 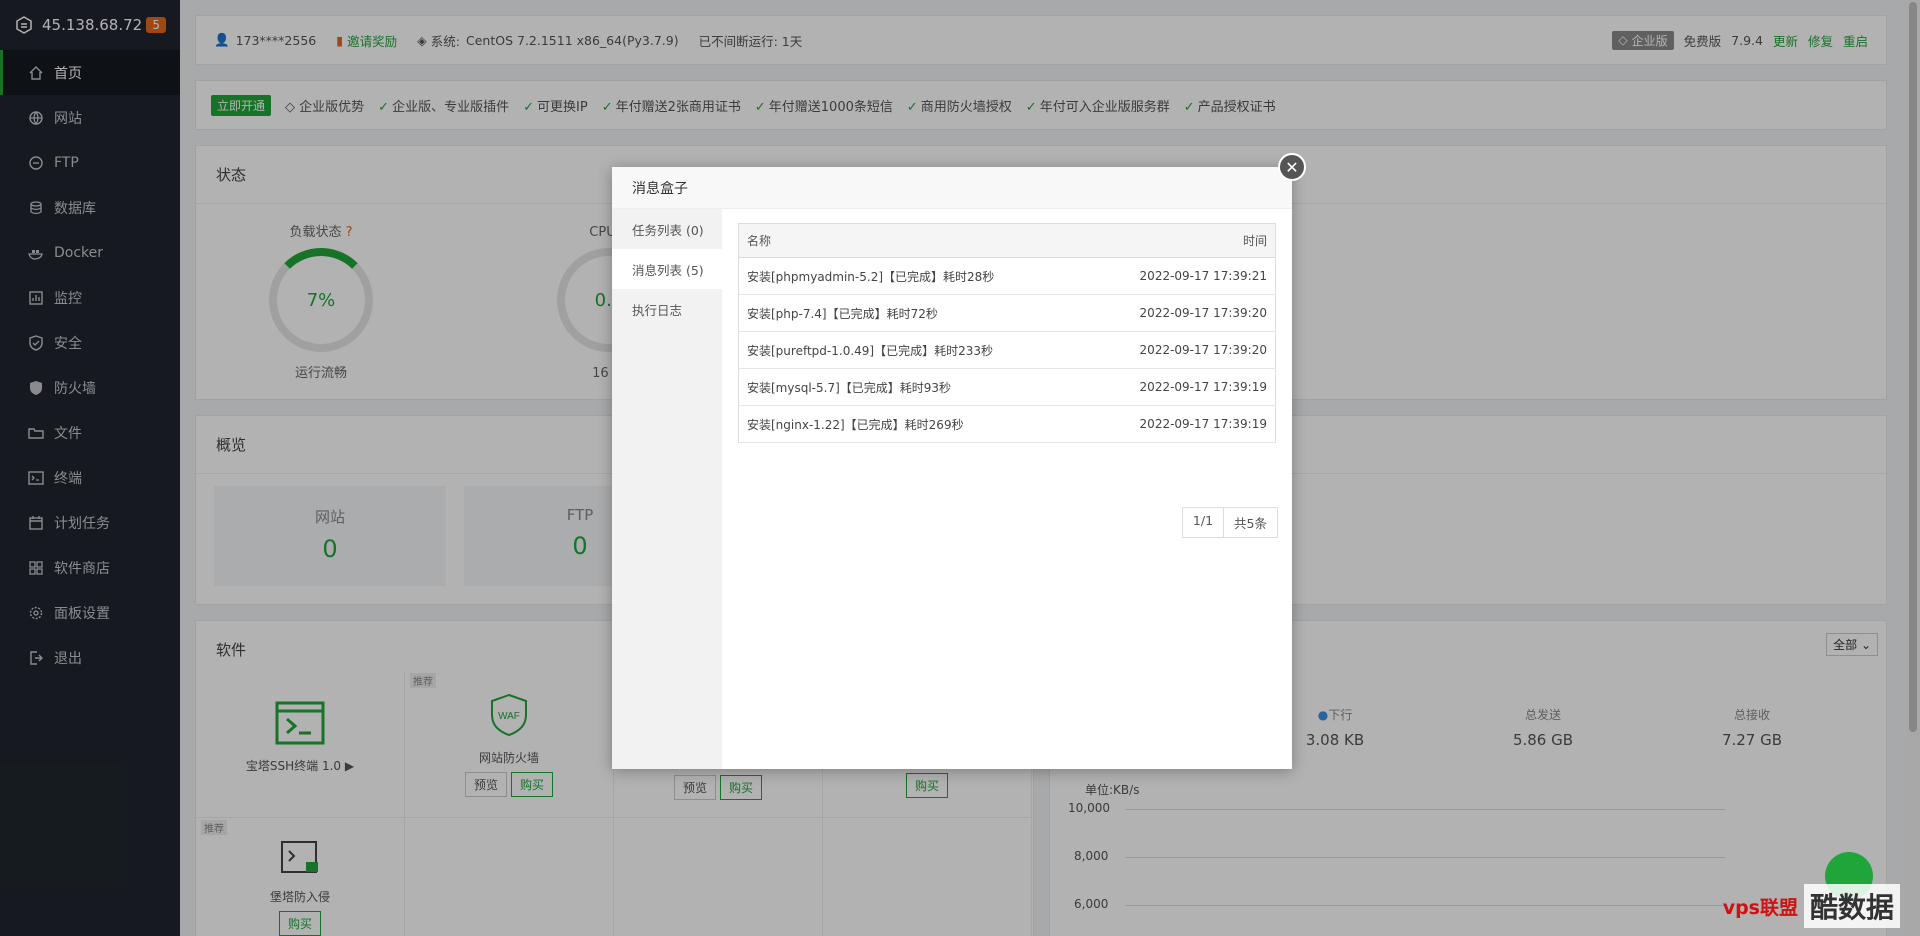 I want to click on column-header-name: 名称, so click(x=912, y=240).